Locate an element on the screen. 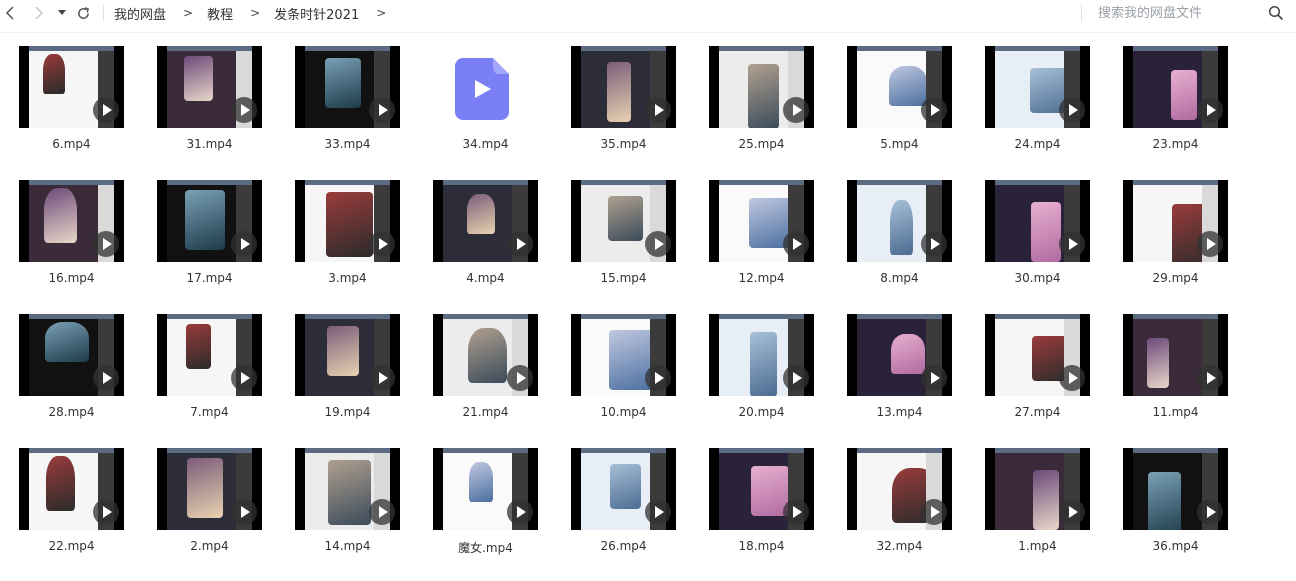 The height and width of the screenshot is (581, 1296). file-tile: 13.mp4 is located at coordinates (898, 381).